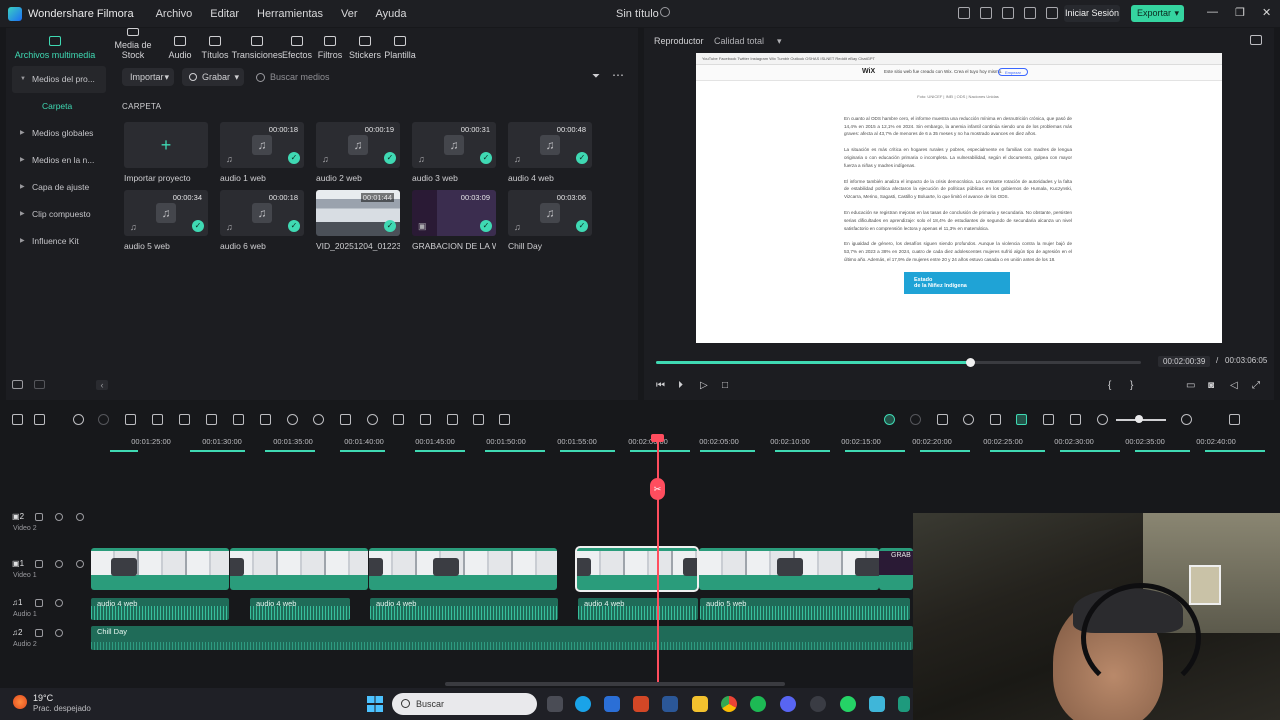 Image resolution: width=1280 pixels, height=720 pixels. Describe the element at coordinates (942, 419) in the screenshot. I see `shield-icon` at that location.